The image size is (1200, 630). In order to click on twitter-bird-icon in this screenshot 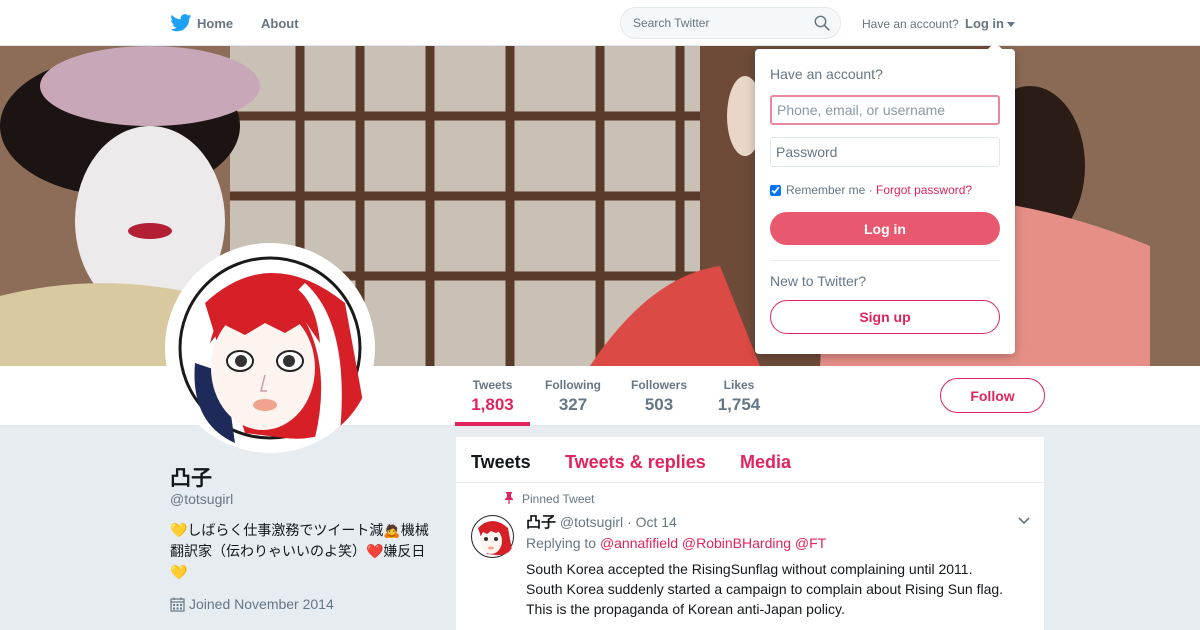, I will do `click(181, 23)`.